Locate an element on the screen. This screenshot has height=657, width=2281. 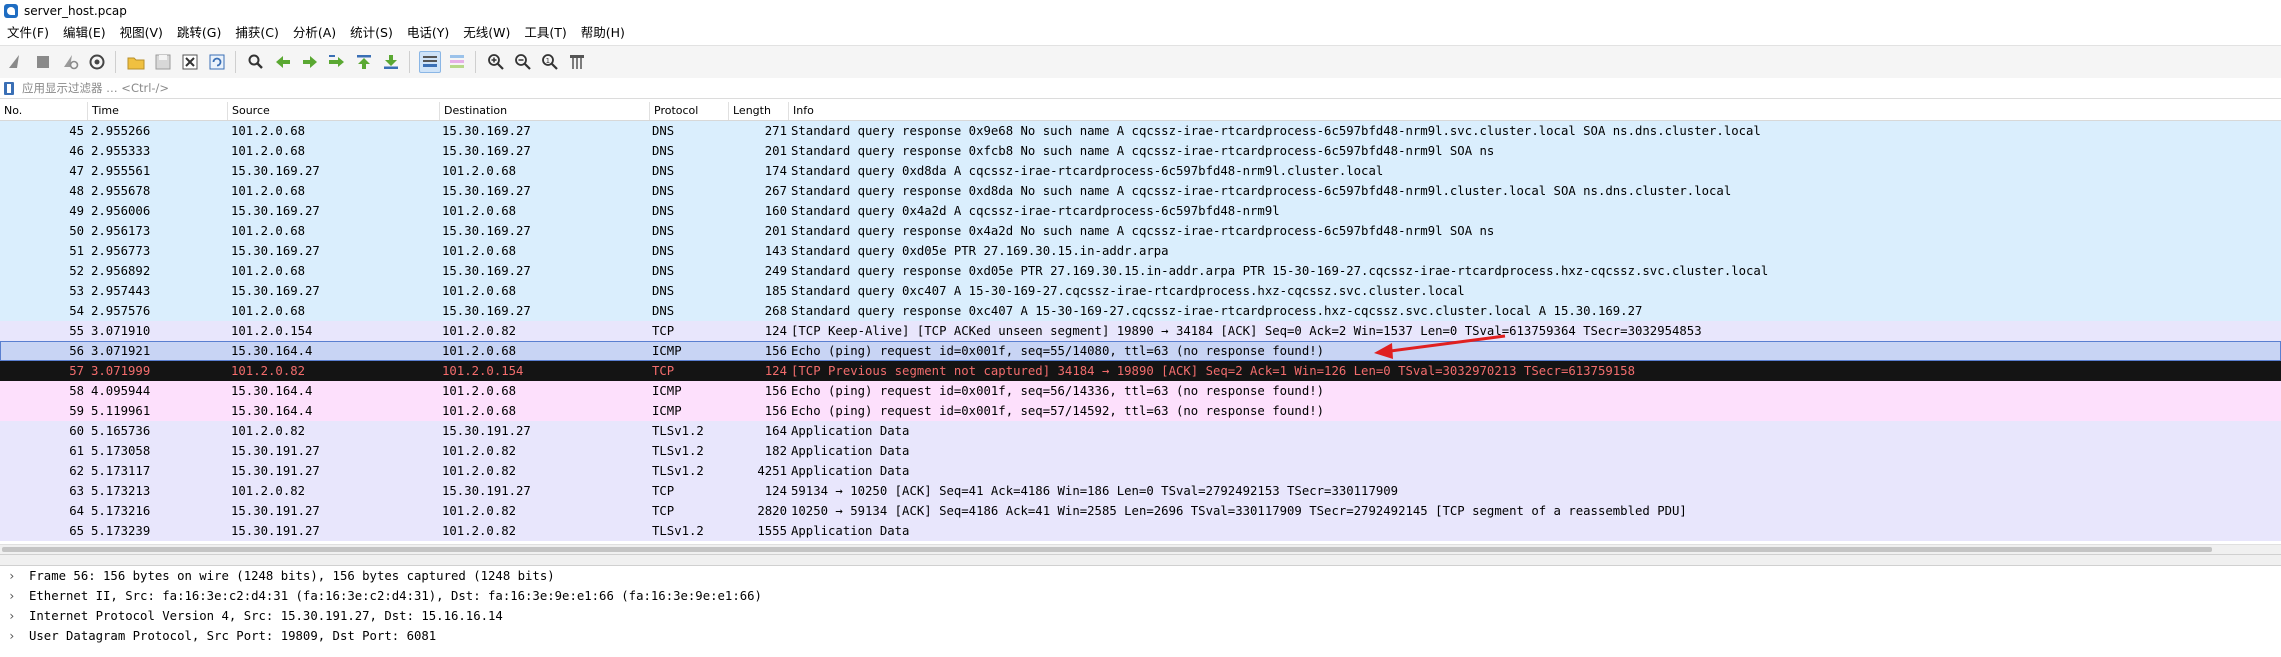
menu-item-1: 编辑(E) is located at coordinates (84, 33).